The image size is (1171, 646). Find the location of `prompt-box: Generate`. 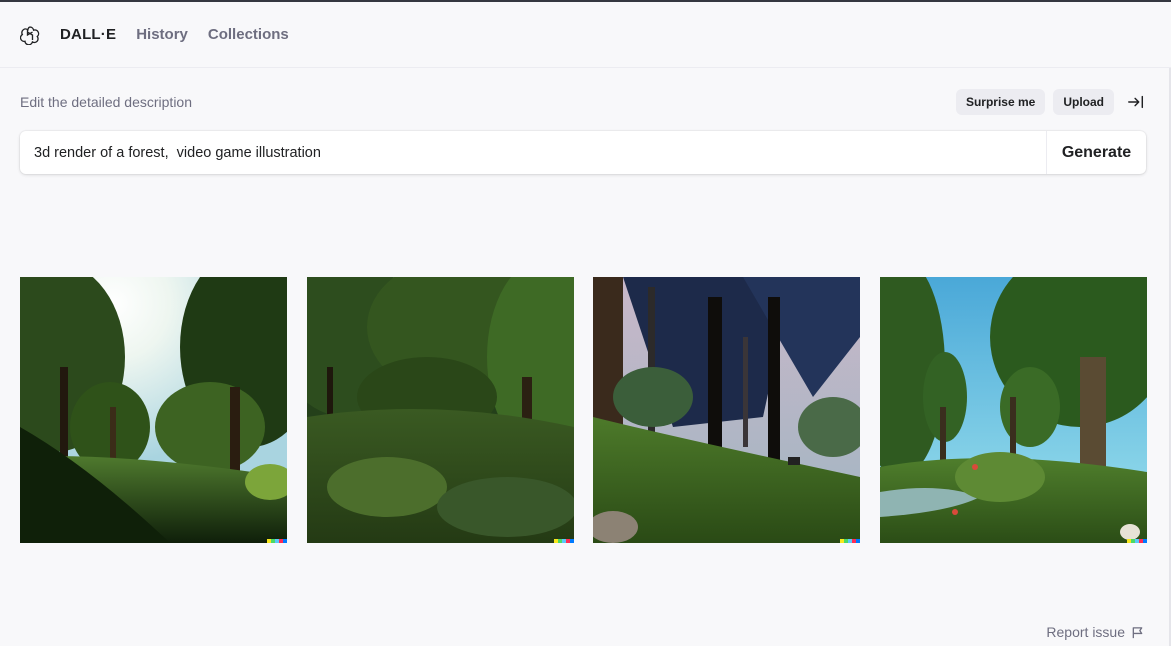

prompt-box: Generate is located at coordinates (583, 152).